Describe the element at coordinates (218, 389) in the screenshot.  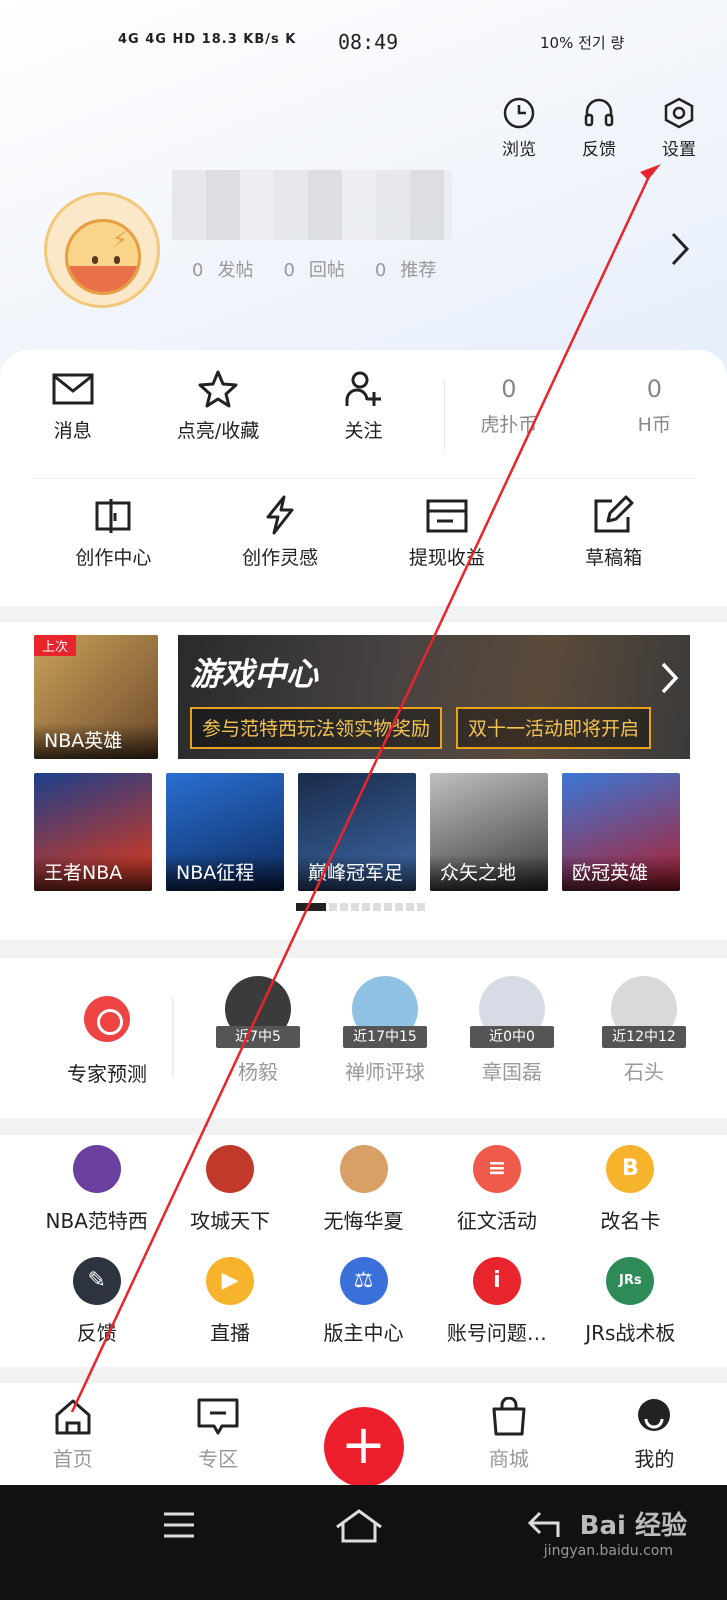
I see `star-icon` at that location.